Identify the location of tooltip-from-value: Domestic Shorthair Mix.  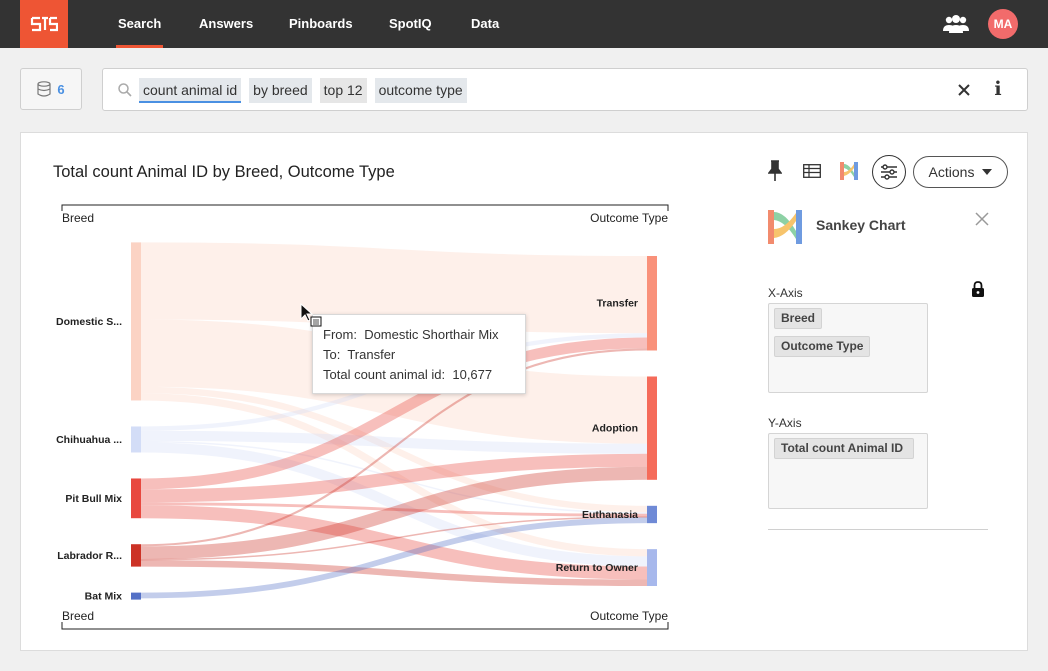
(431, 334).